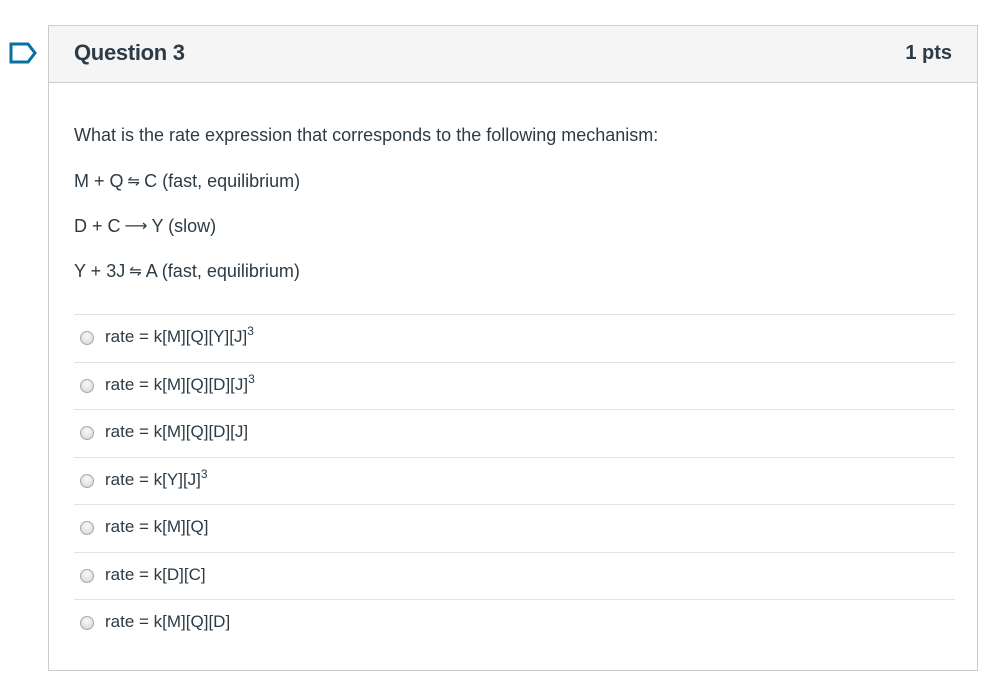  I want to click on mechanism-step-1: M + Q ⇋ C (fast, equilibrium), so click(514, 192).